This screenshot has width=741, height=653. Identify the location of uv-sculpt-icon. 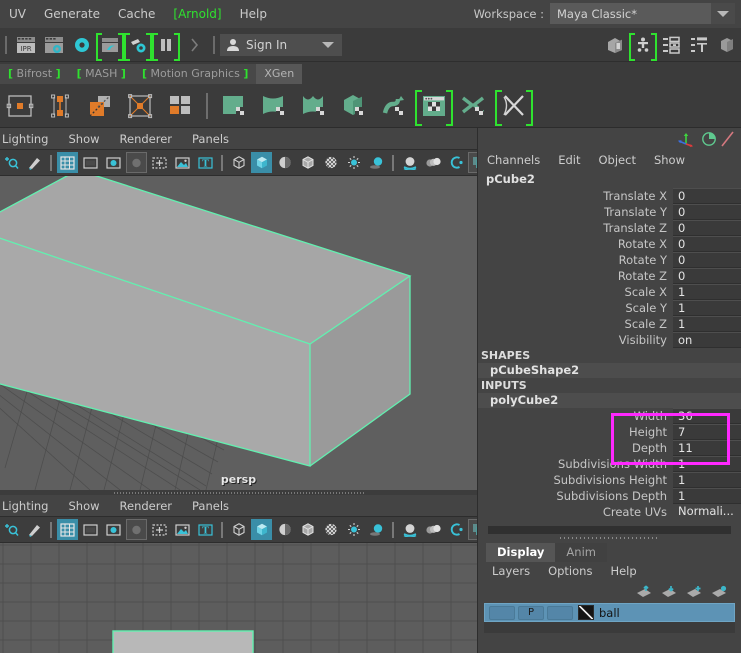
(514, 107).